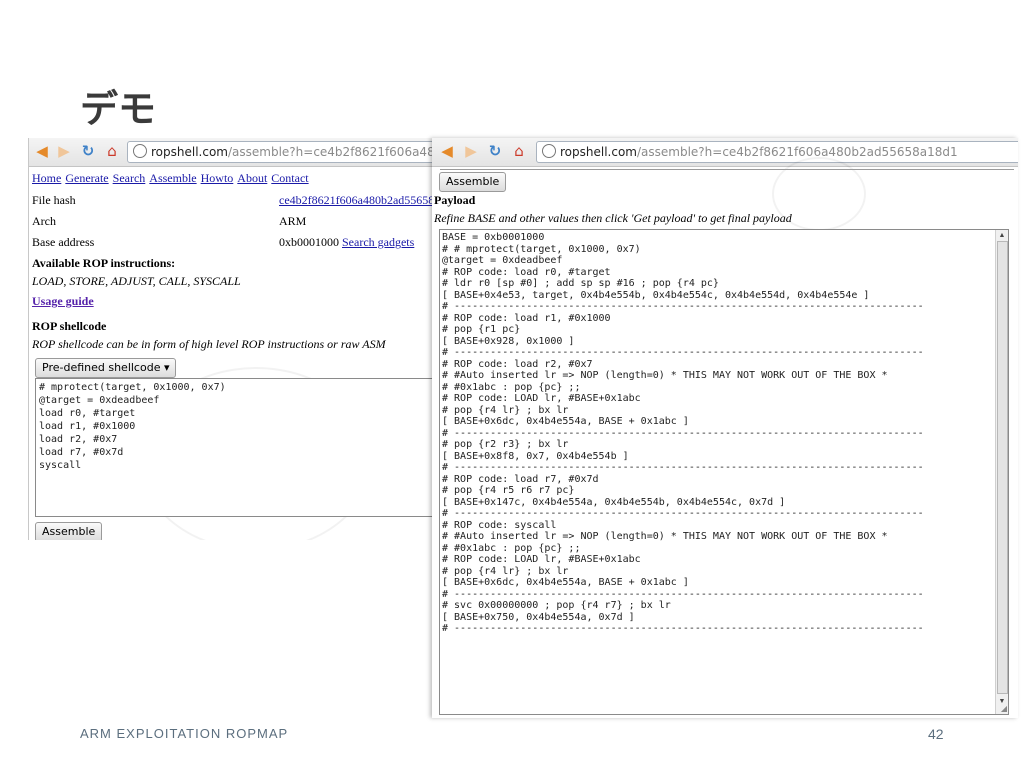 This screenshot has height=768, width=1024. What do you see at coordinates (118, 109) in the screenshot?
I see `slide-title: デモ` at bounding box center [118, 109].